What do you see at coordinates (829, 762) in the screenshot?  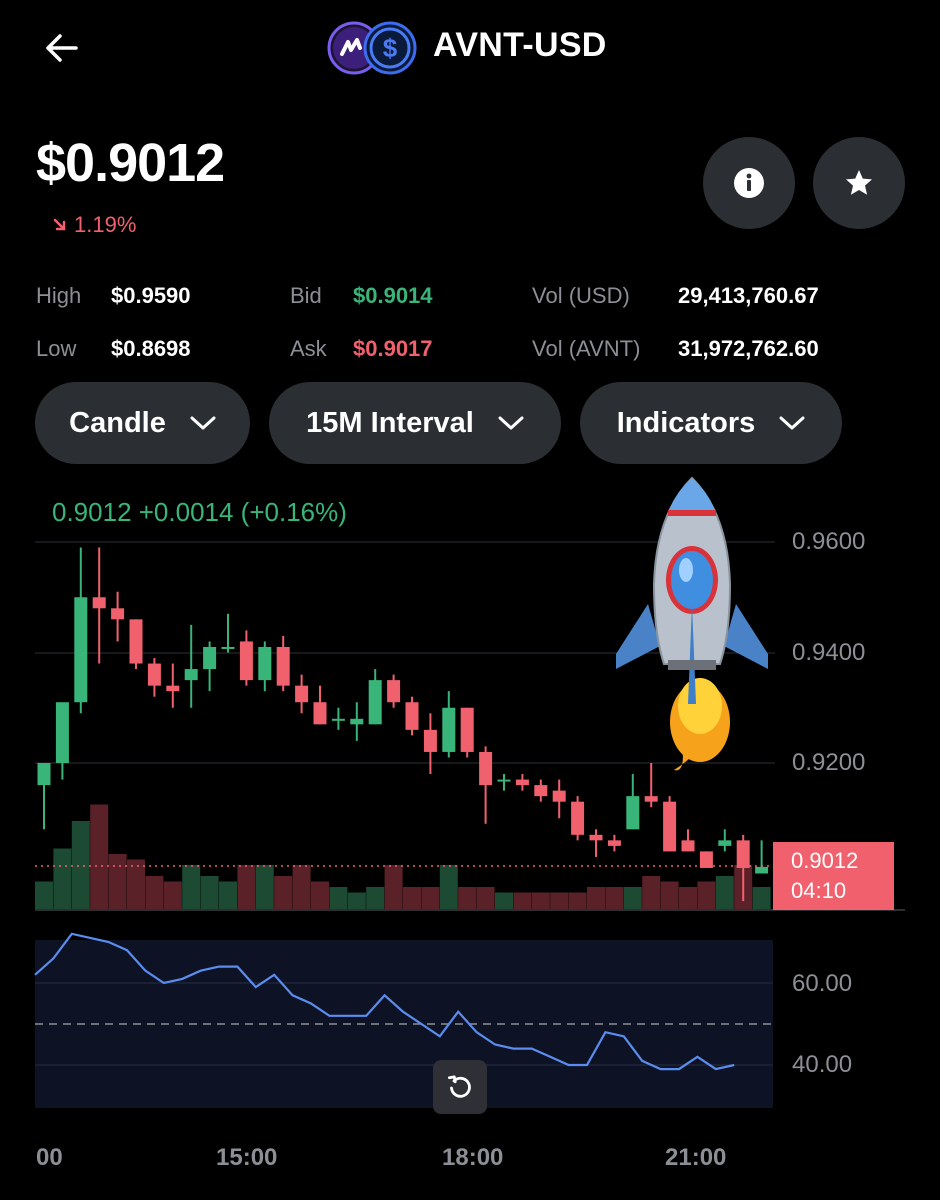 I see `price-axis-label: 0.9200` at bounding box center [829, 762].